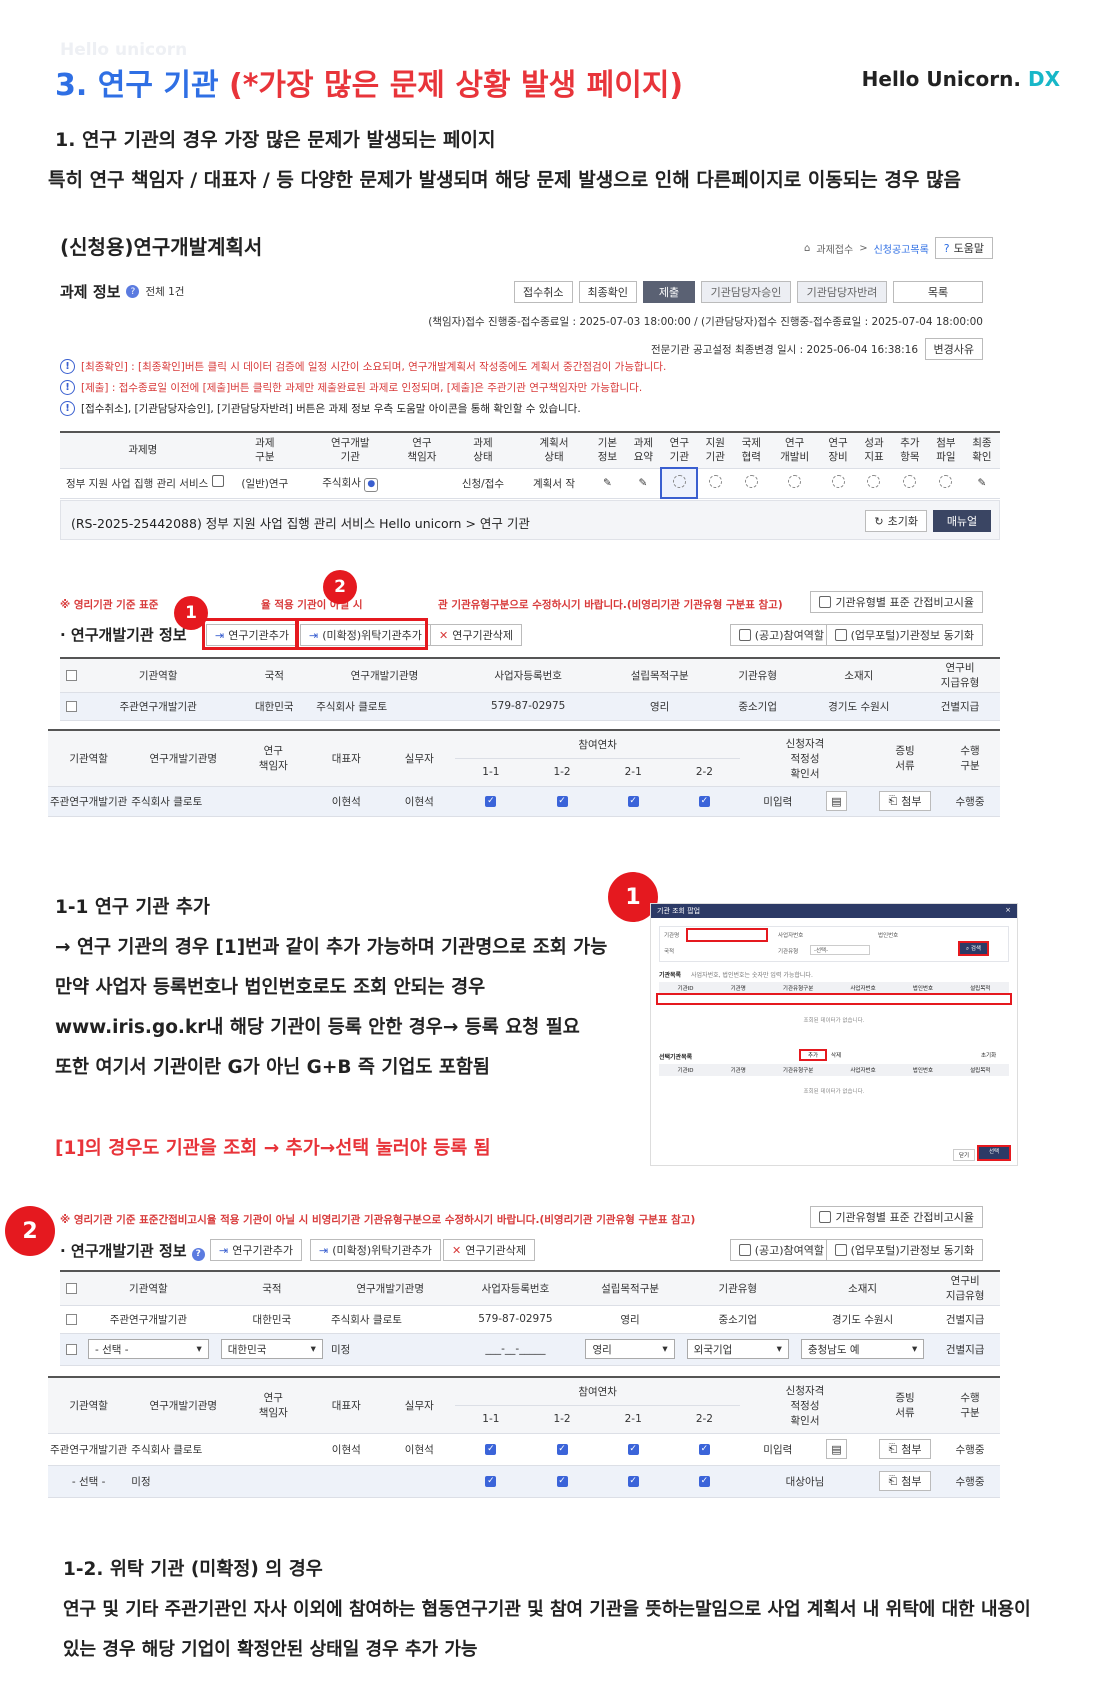 The width and height of the screenshot is (1095, 1700). Describe the element at coordinates (256, 1250) in the screenshot. I see `add-org-button: ⇥ 연구기관추가` at that location.